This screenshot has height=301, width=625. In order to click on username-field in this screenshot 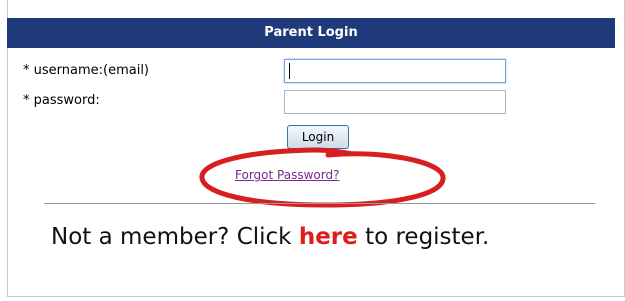, I will do `click(395, 71)`.